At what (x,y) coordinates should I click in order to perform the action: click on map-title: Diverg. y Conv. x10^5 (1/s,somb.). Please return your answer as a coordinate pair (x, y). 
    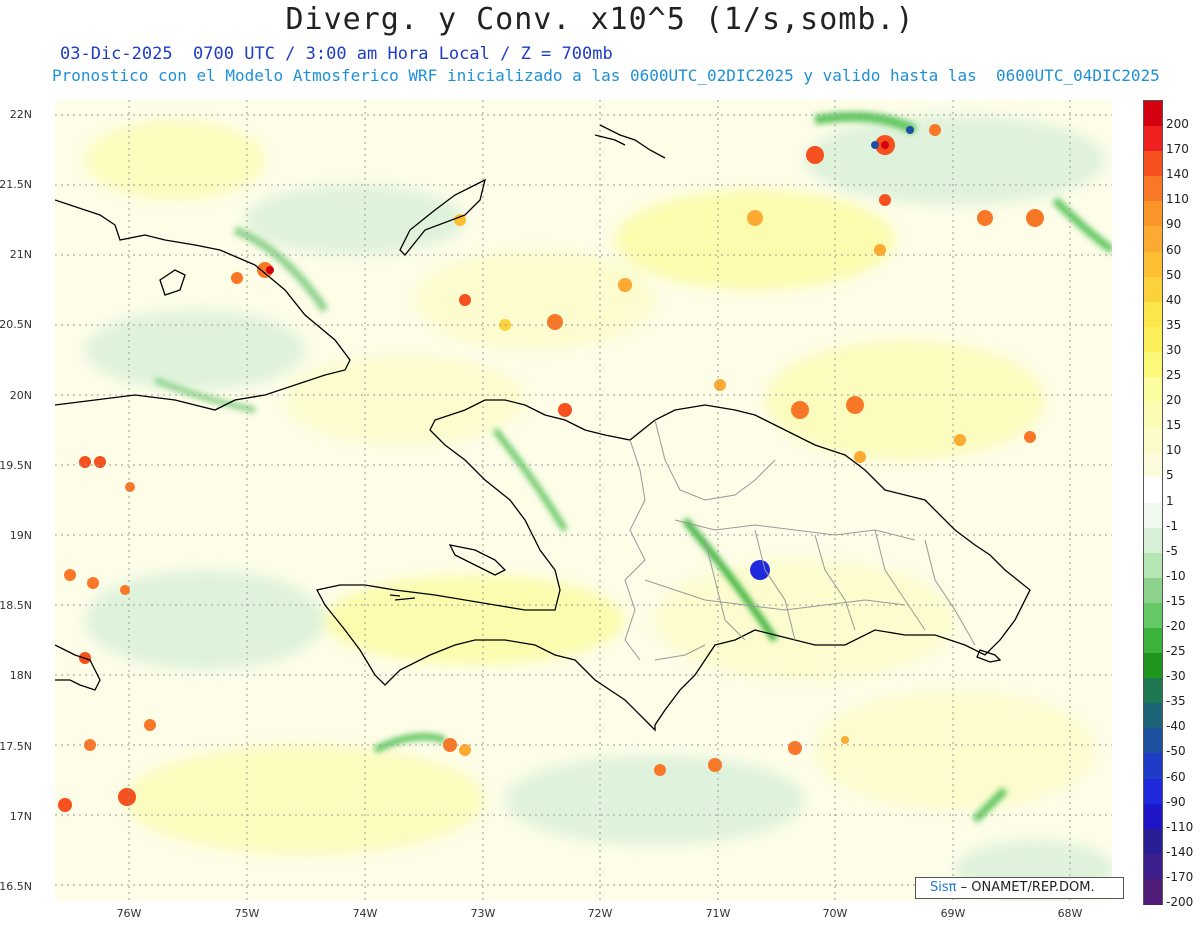
    Looking at the image, I should click on (600, 19).